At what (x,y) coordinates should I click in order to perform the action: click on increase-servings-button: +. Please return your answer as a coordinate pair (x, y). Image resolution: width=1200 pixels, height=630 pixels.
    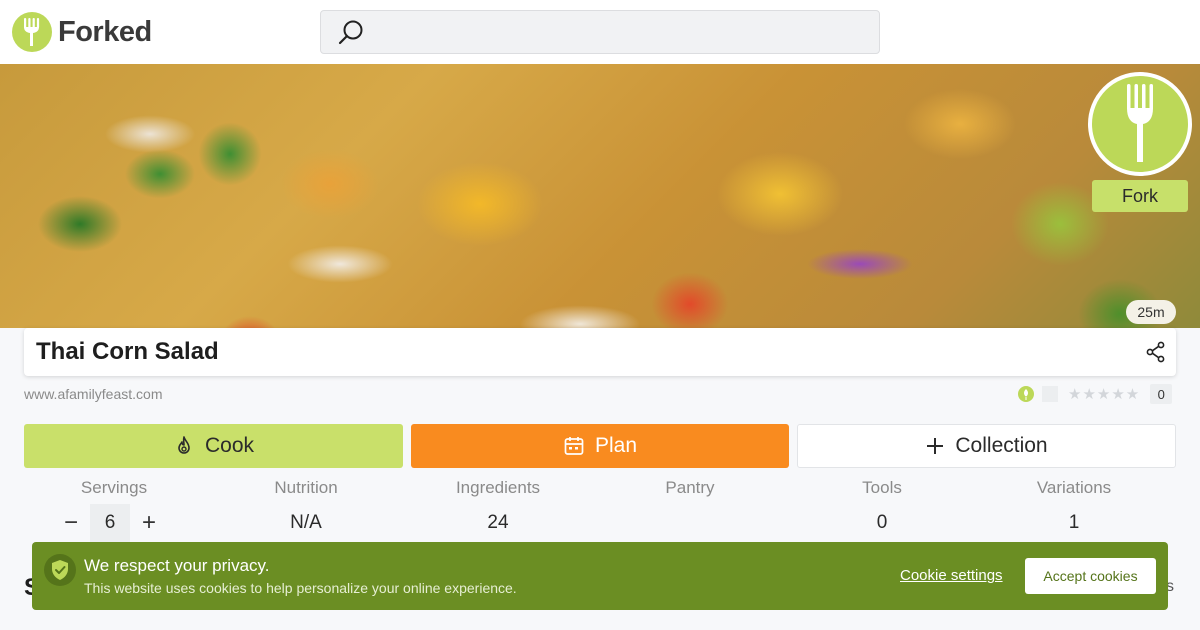
    Looking at the image, I should click on (149, 523).